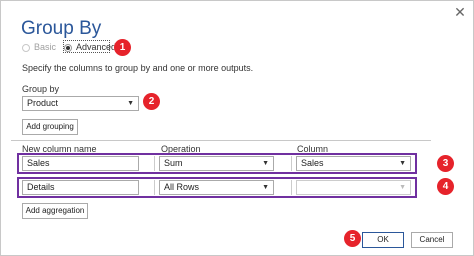 This screenshot has height=256, width=474. What do you see at coordinates (55, 211) in the screenshot?
I see `add-aggregation-button: Add aggregation` at bounding box center [55, 211].